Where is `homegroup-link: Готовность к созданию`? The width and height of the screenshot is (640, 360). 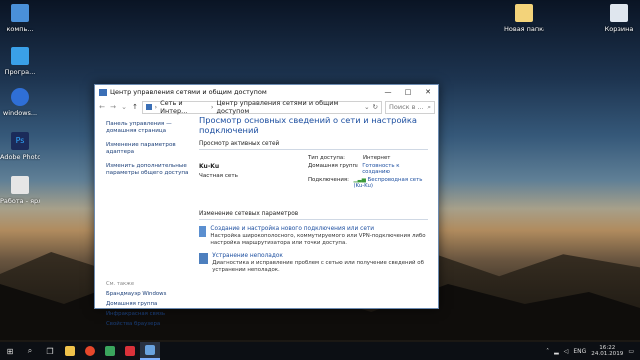 homegroup-link: Готовность к созданию is located at coordinates (395, 169).